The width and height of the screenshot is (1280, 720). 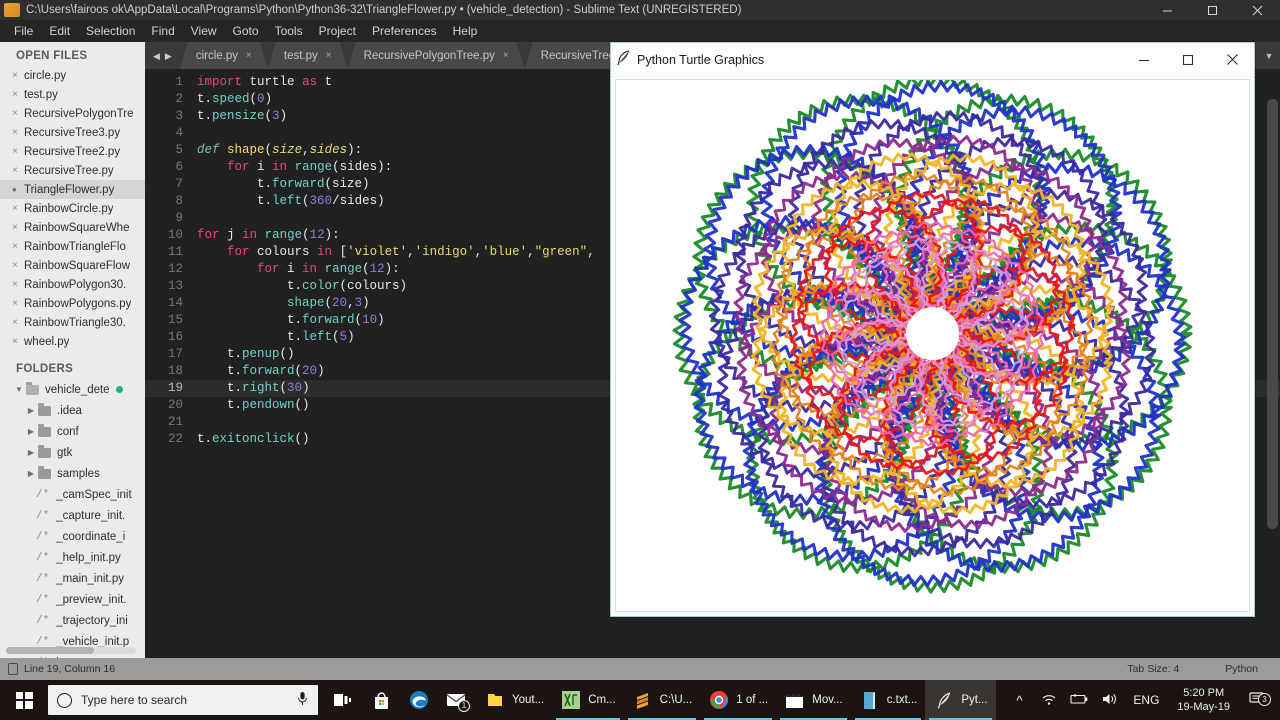 What do you see at coordinates (72, 452) in the screenshot?
I see `folder-row: ▶ gtk` at bounding box center [72, 452].